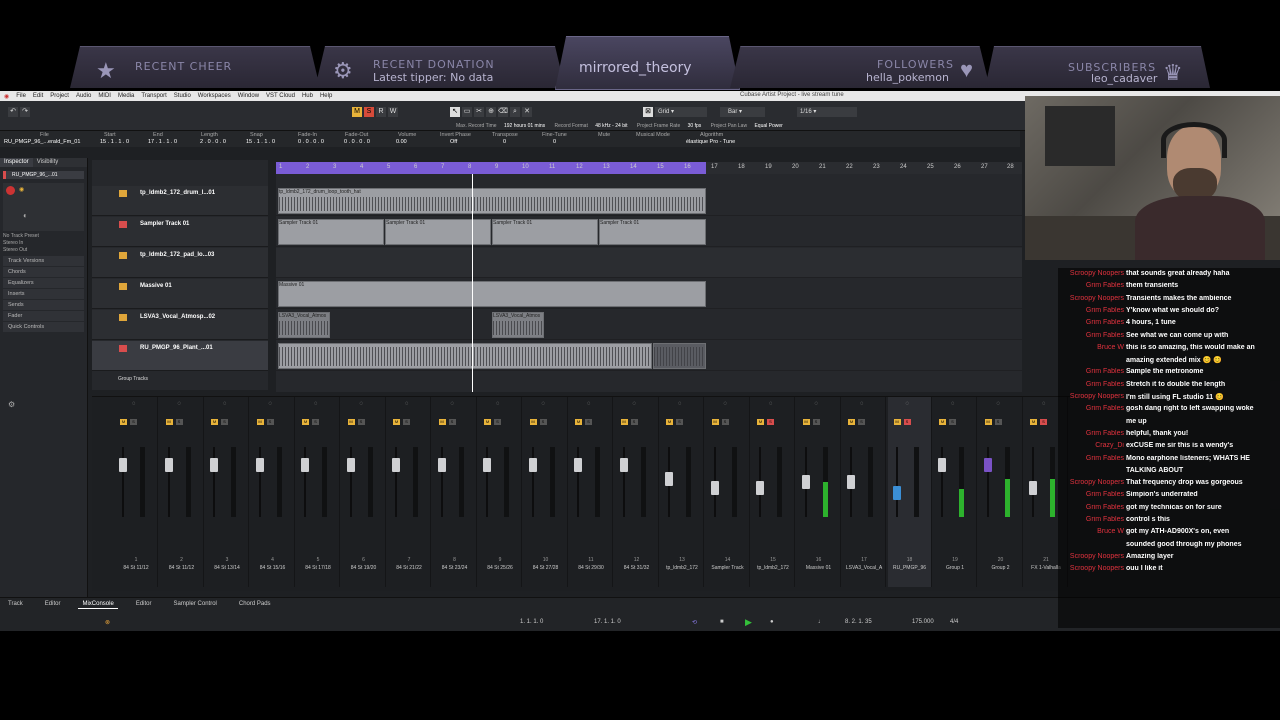 The height and width of the screenshot is (720, 1280). I want to click on channel-name: 84 St 31/32, so click(637, 568).